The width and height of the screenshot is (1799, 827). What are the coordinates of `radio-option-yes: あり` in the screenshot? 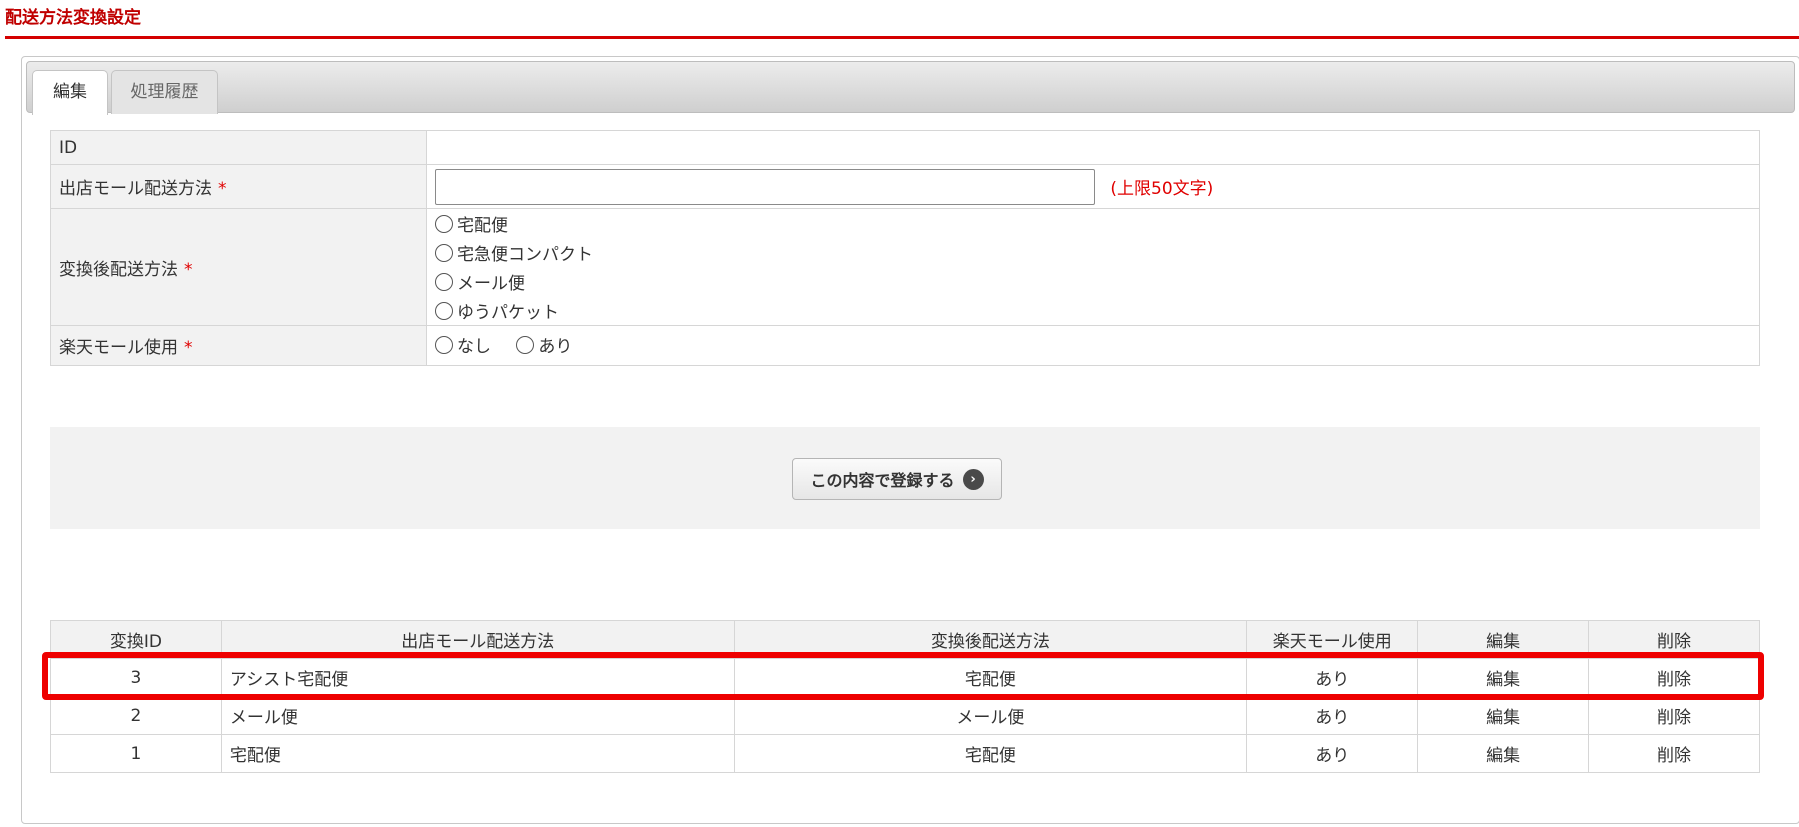 It's located at (544, 344).